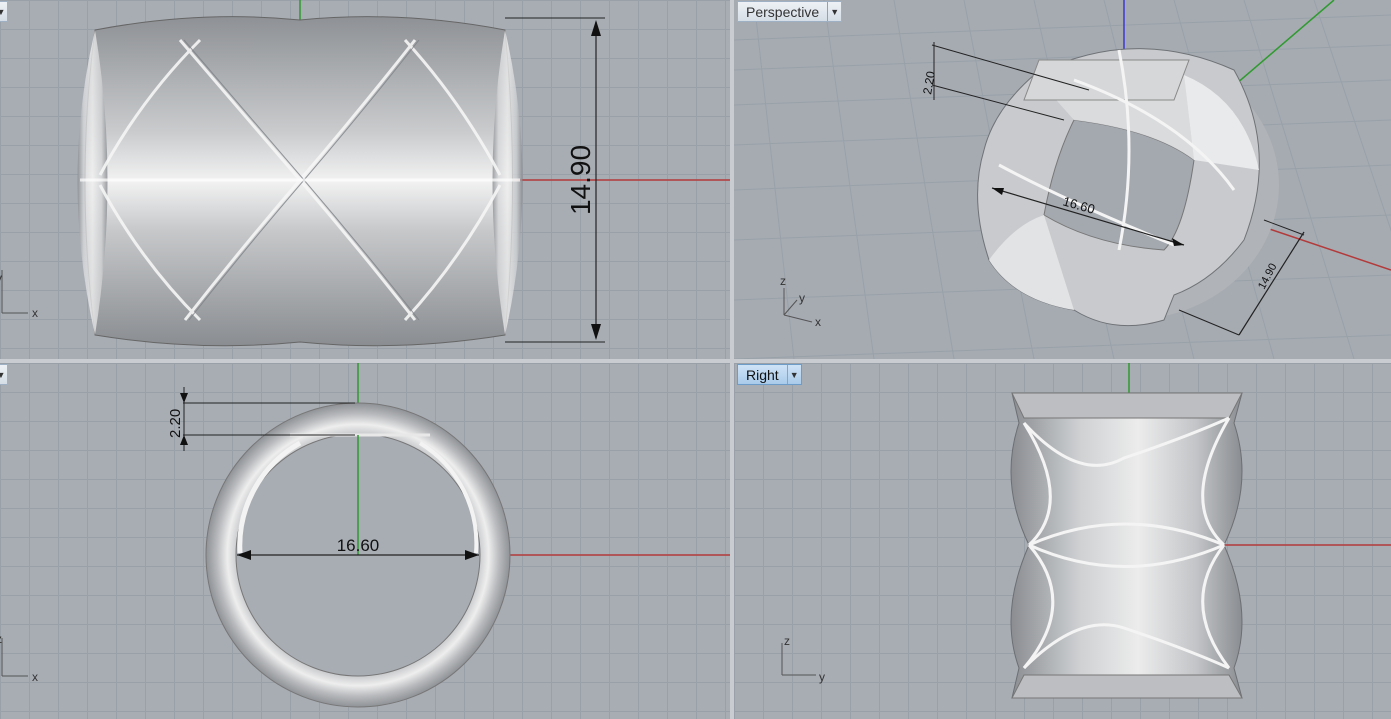  I want to click on axis-indicator: z y x, so click(800, 301).